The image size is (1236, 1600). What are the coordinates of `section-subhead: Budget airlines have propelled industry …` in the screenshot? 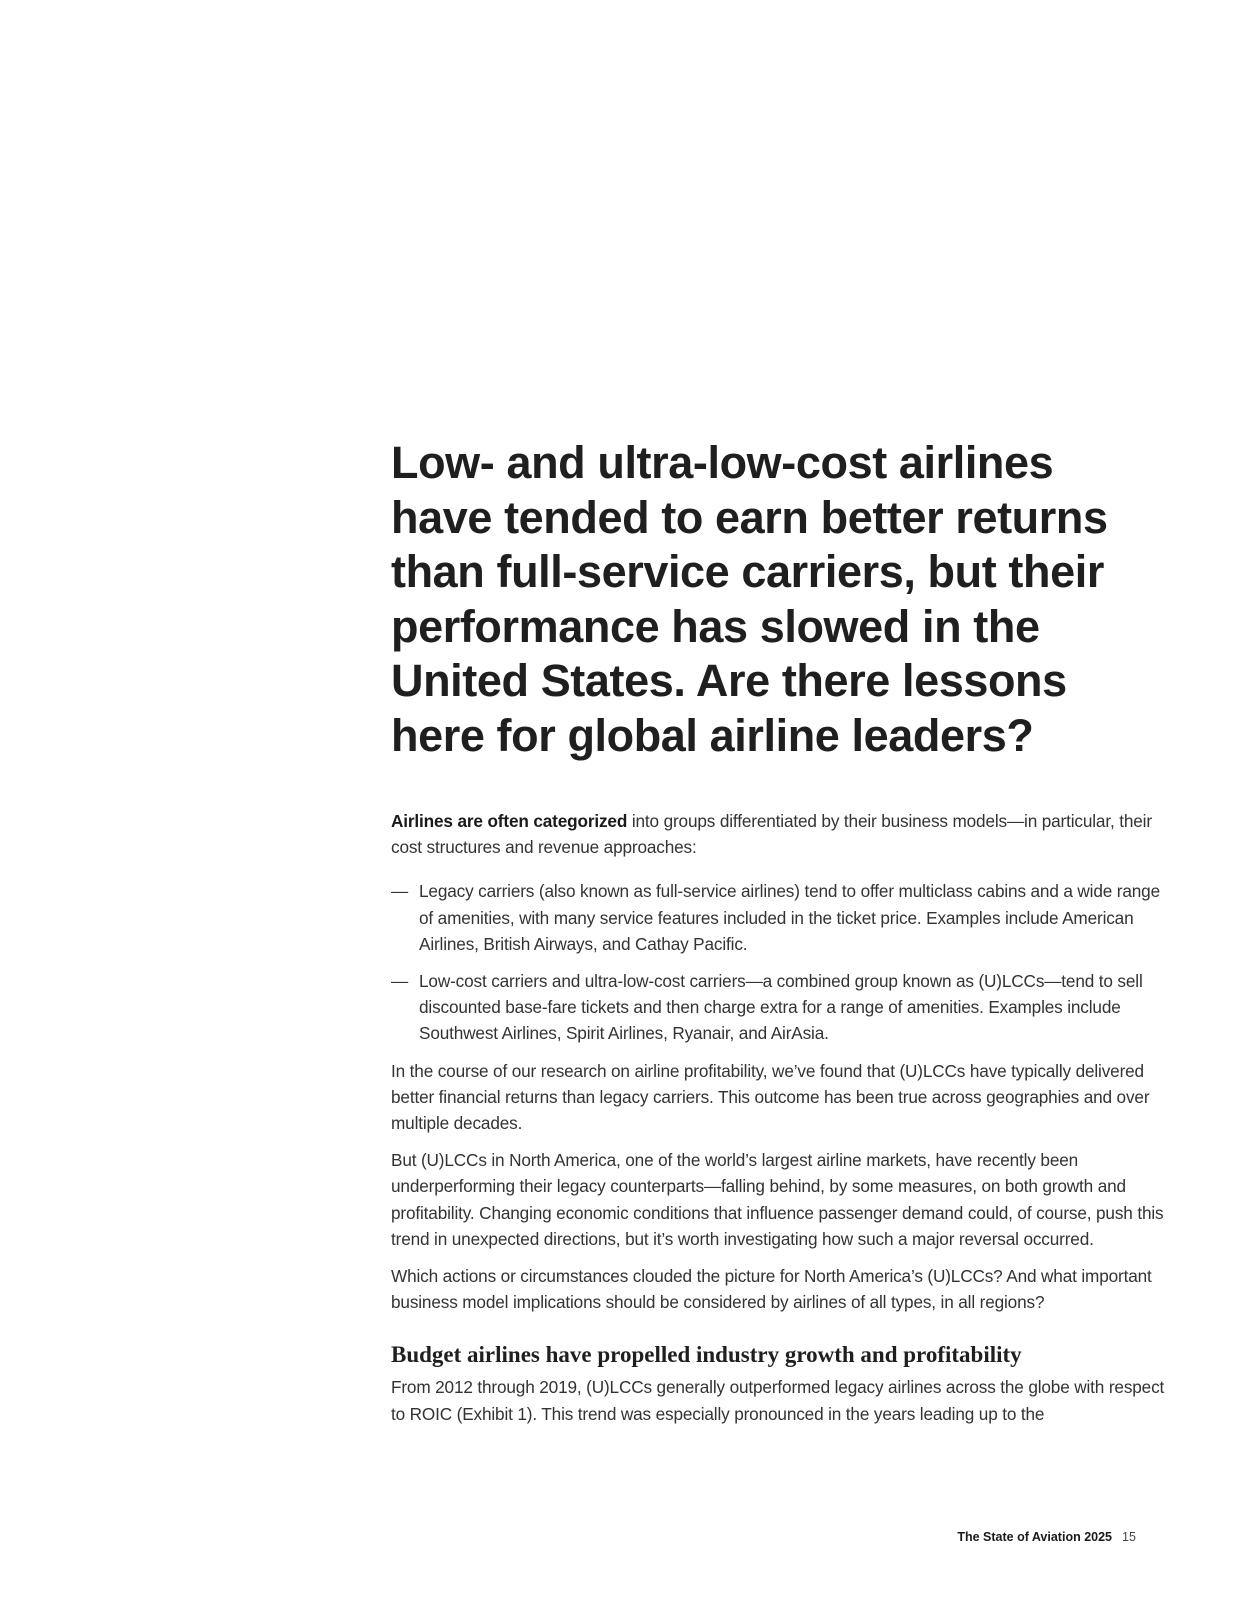 It's located at (706, 1355).